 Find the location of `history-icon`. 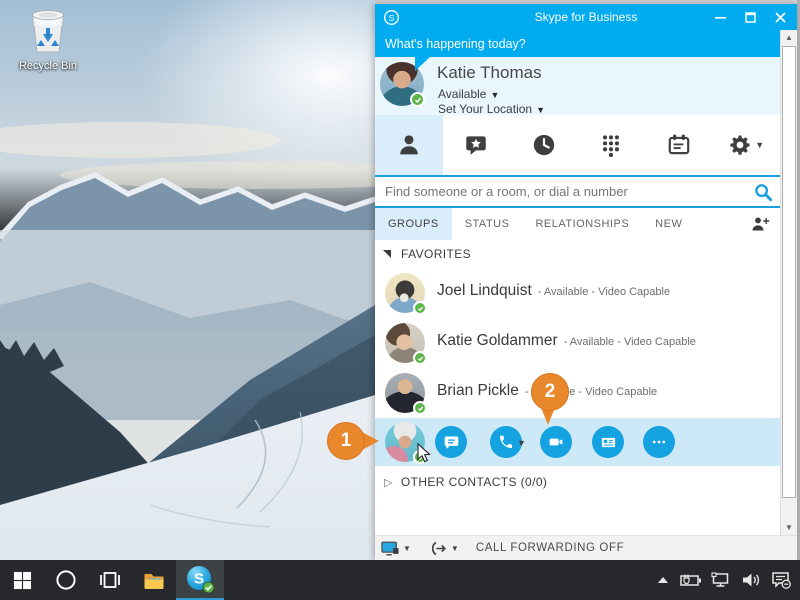

history-icon is located at coordinates (543, 145).